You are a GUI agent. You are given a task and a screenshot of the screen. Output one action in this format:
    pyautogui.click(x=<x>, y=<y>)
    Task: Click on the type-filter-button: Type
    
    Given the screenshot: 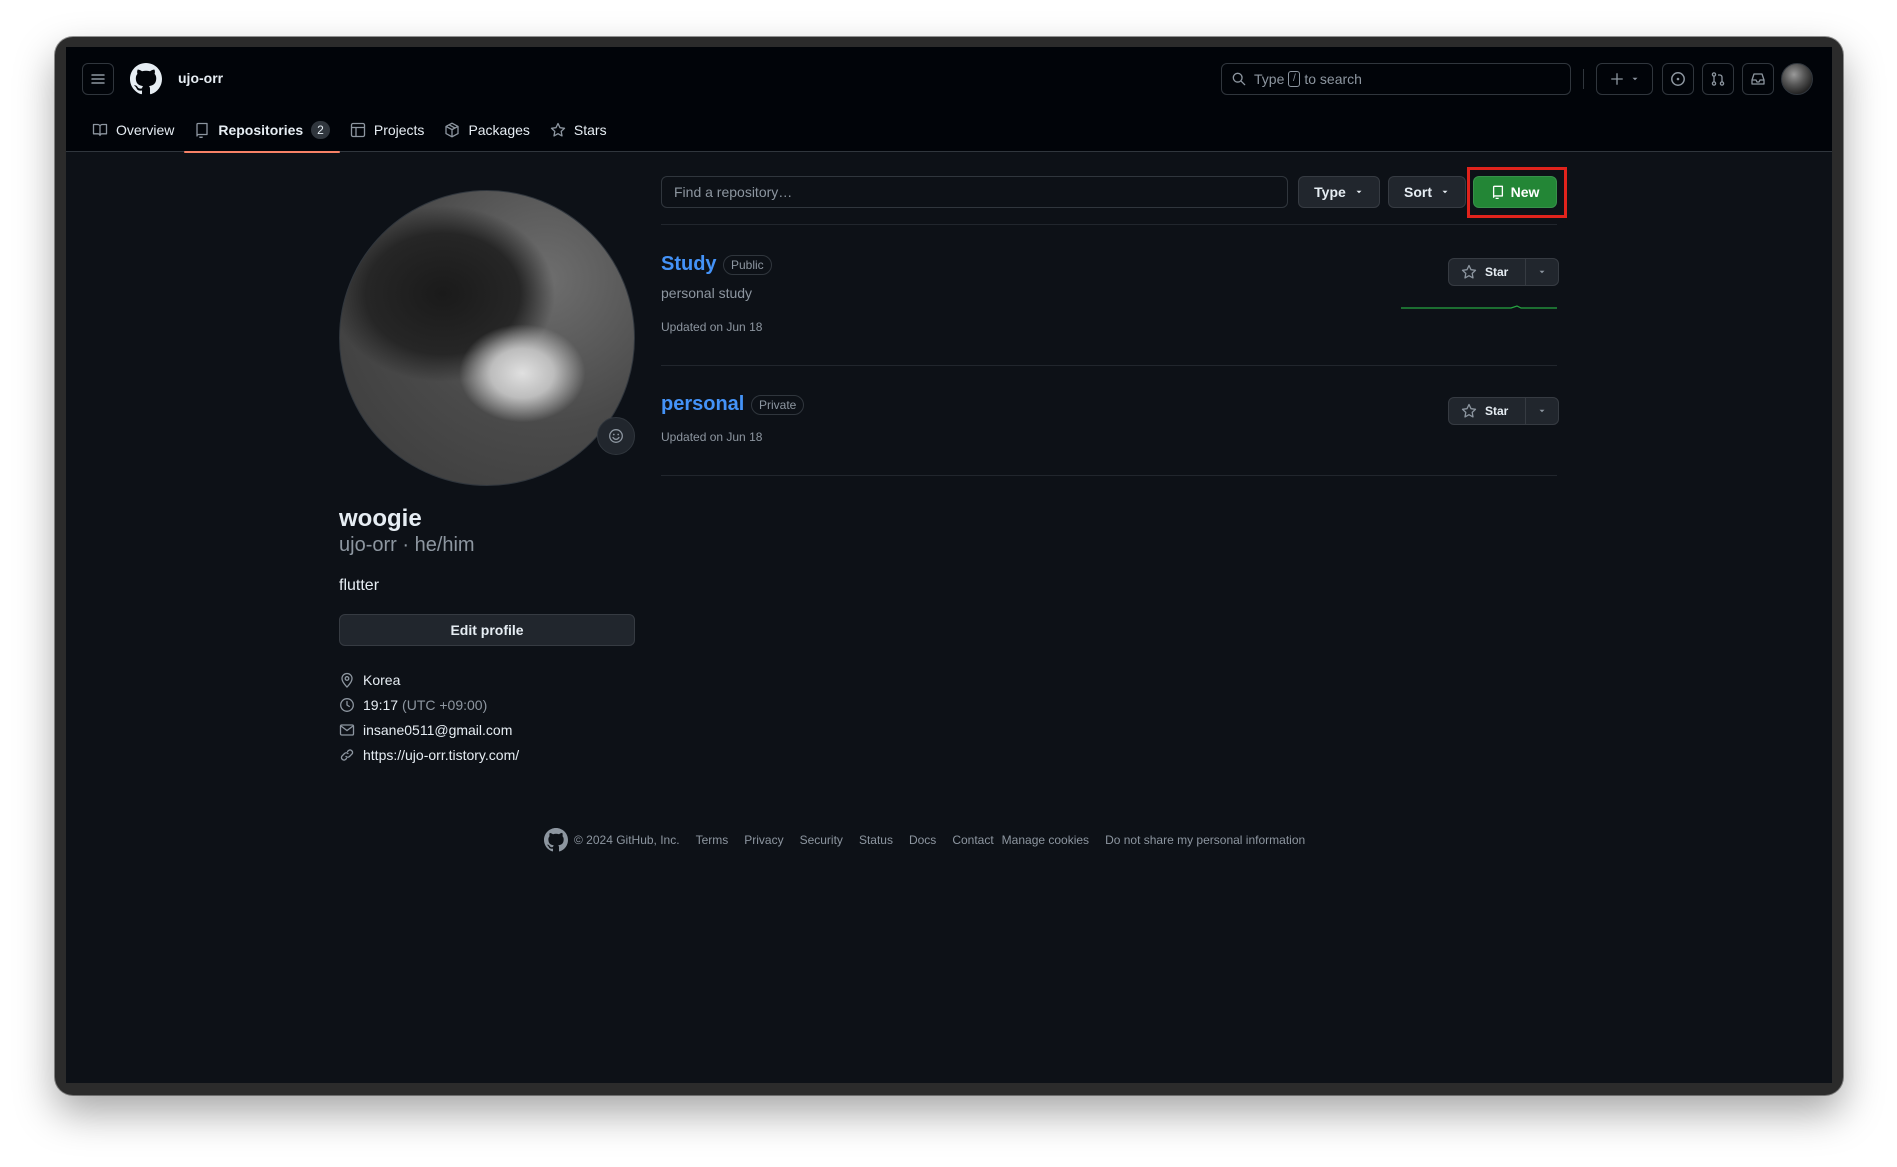 What is the action you would take?
    pyautogui.click(x=1339, y=192)
    